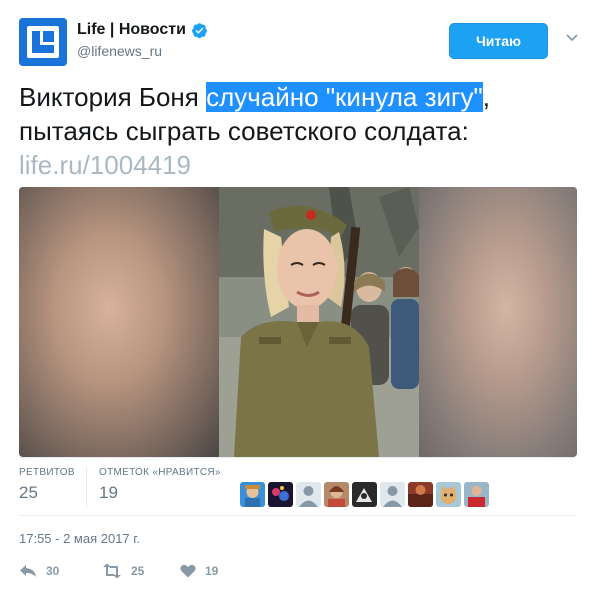 The image size is (594, 592). I want to click on life-logo-icon, so click(43, 42).